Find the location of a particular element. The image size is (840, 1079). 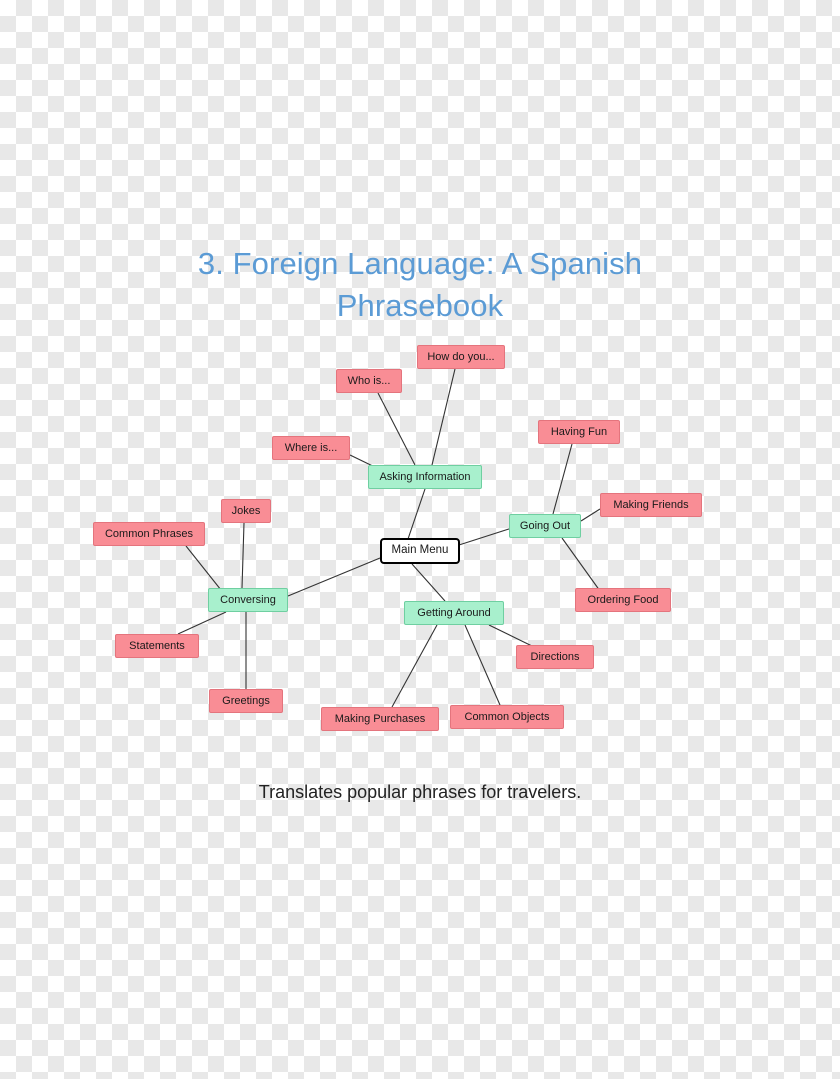

node-making-purchases: Making Purchases is located at coordinates (380, 719).